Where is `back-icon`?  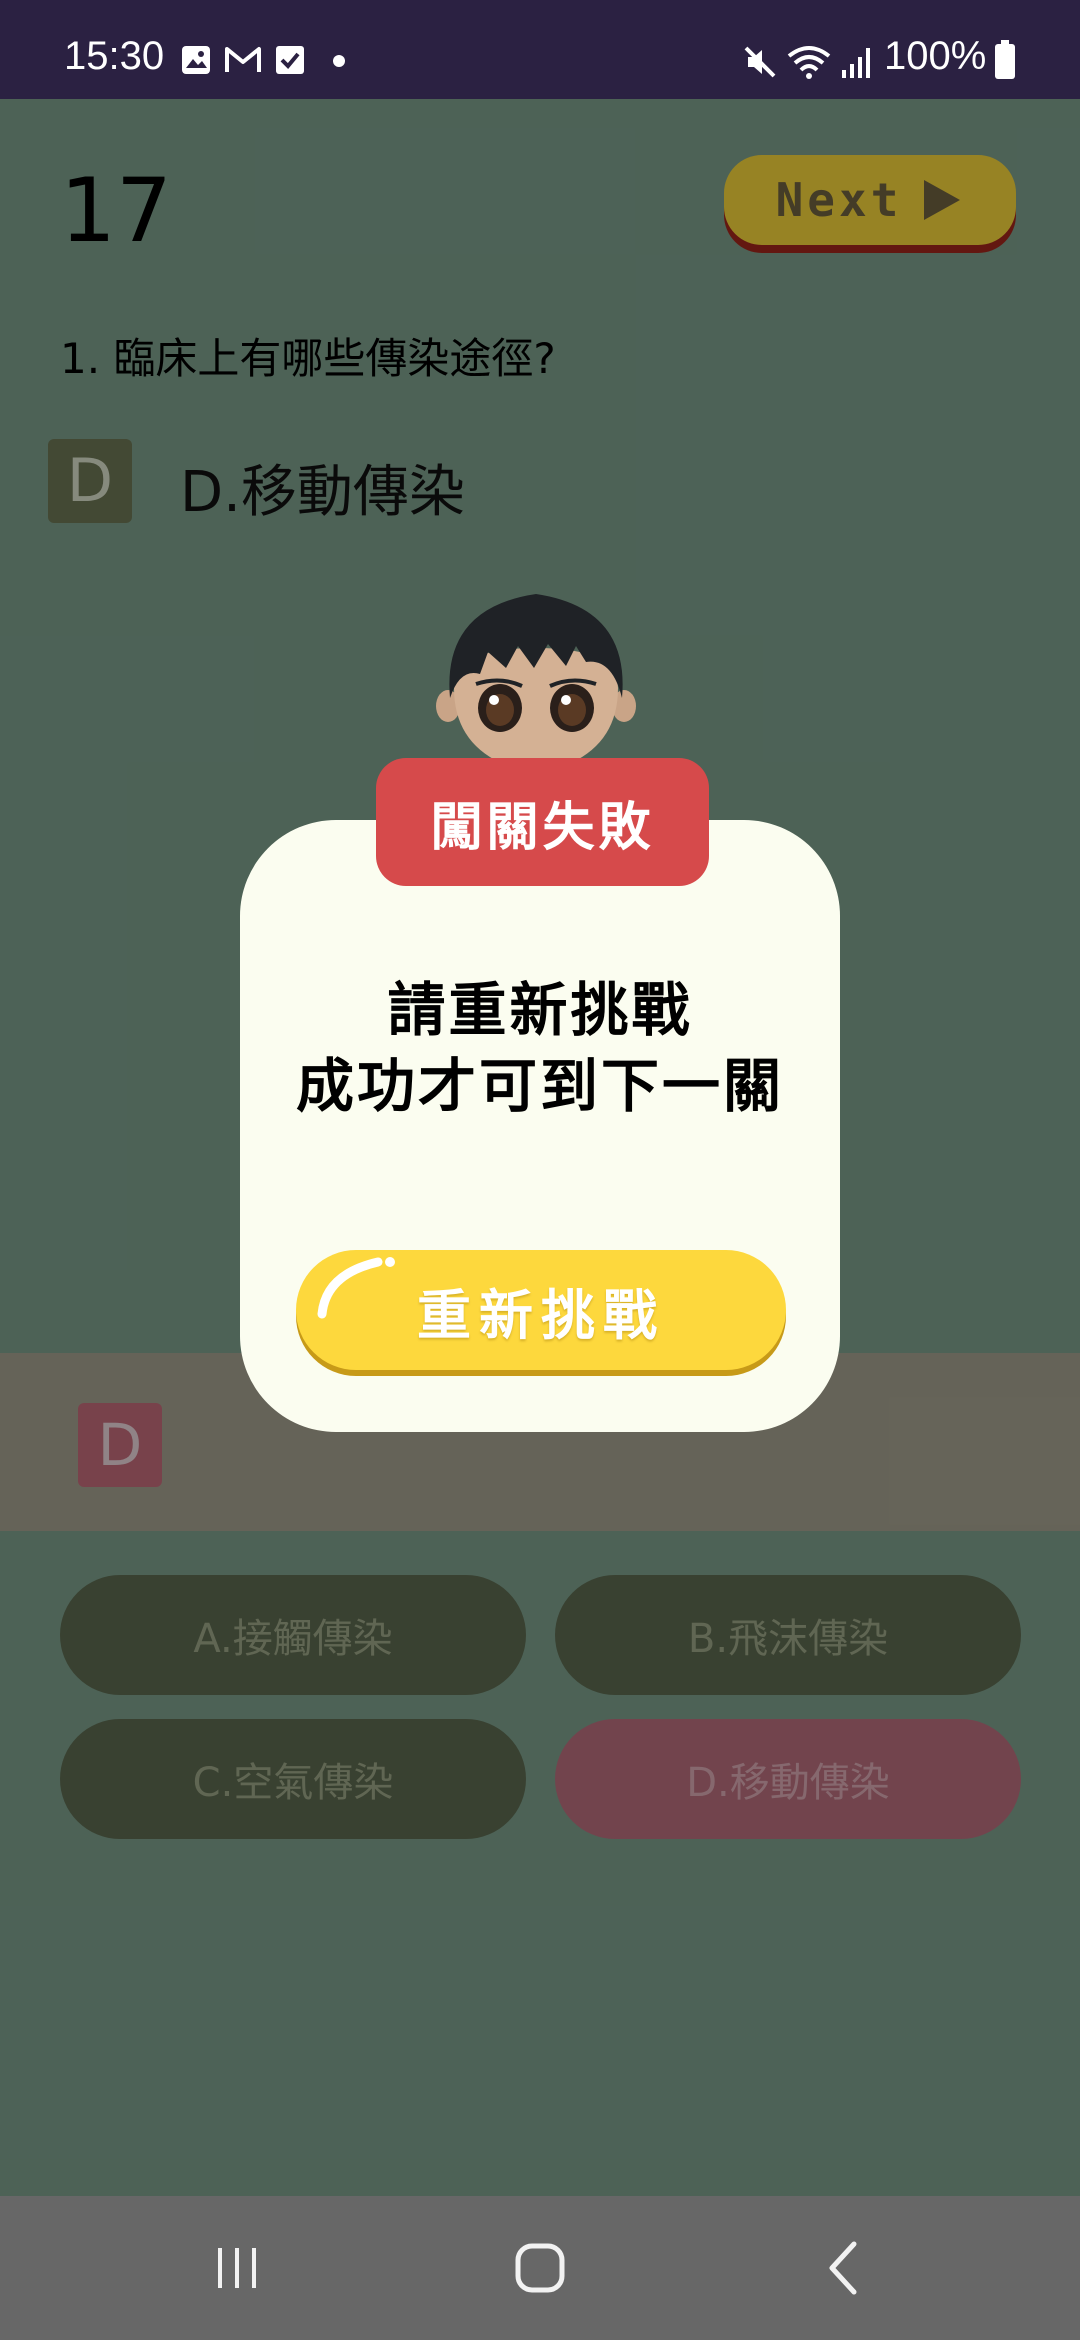 back-icon is located at coordinates (845, 2268).